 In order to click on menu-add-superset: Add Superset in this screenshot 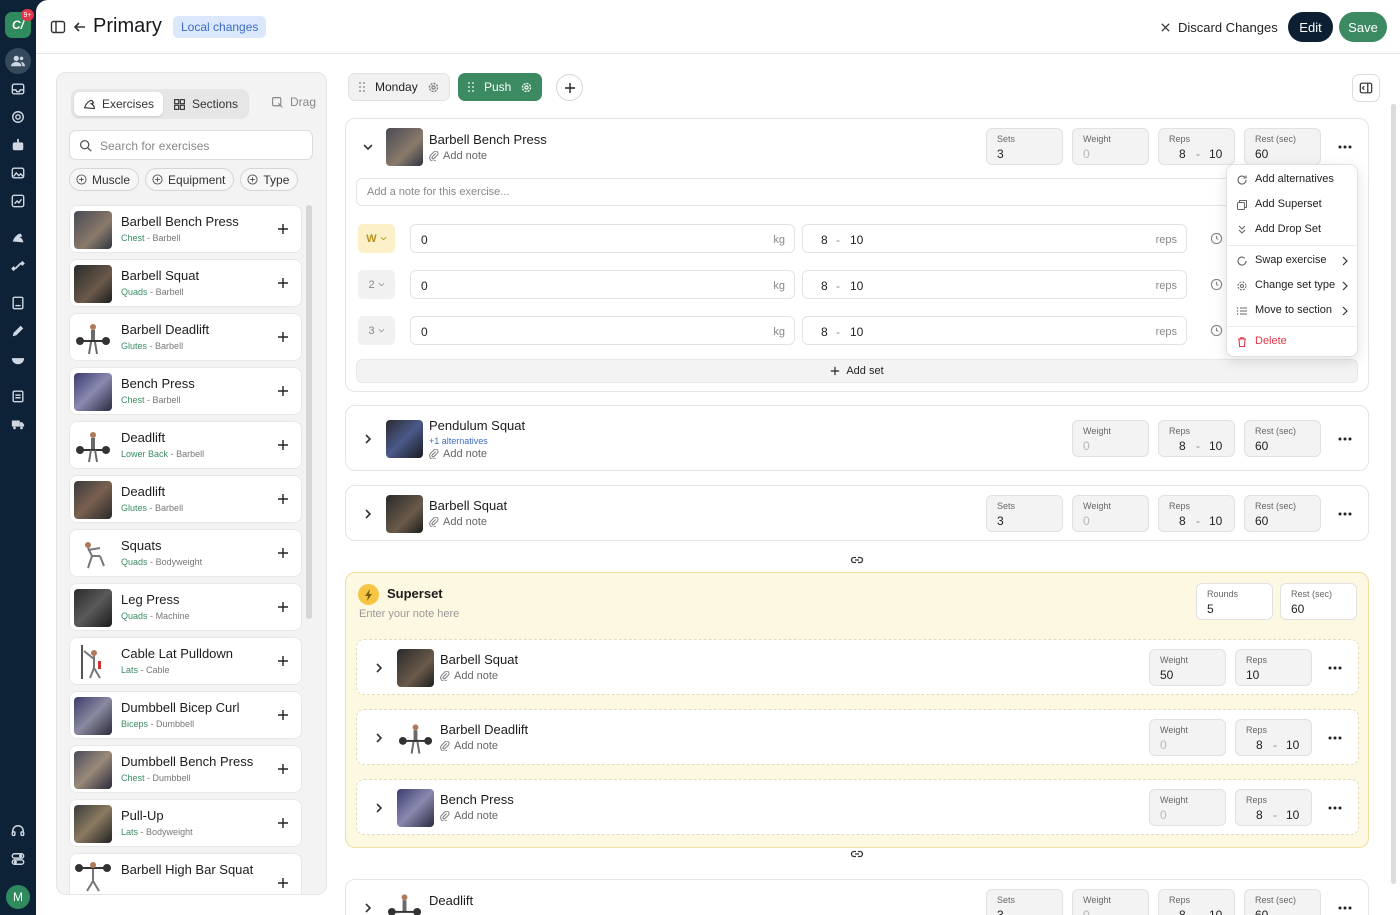, I will do `click(1293, 205)`.